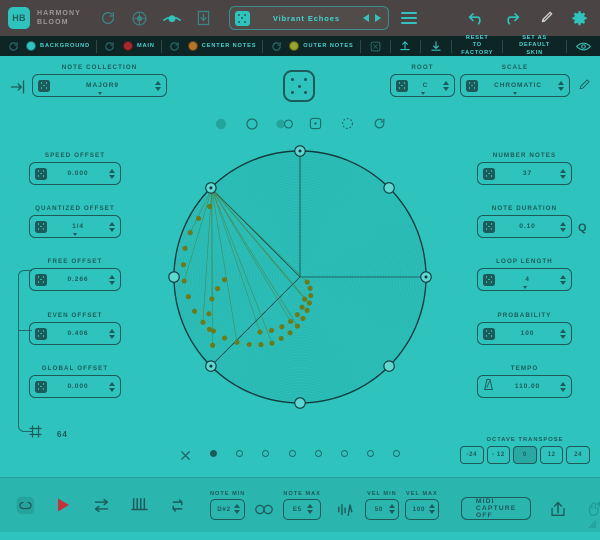 This screenshot has width=600, height=540. What do you see at coordinates (347, 123) in the screenshot?
I see `mode-dashed-circle-icon` at bounding box center [347, 123].